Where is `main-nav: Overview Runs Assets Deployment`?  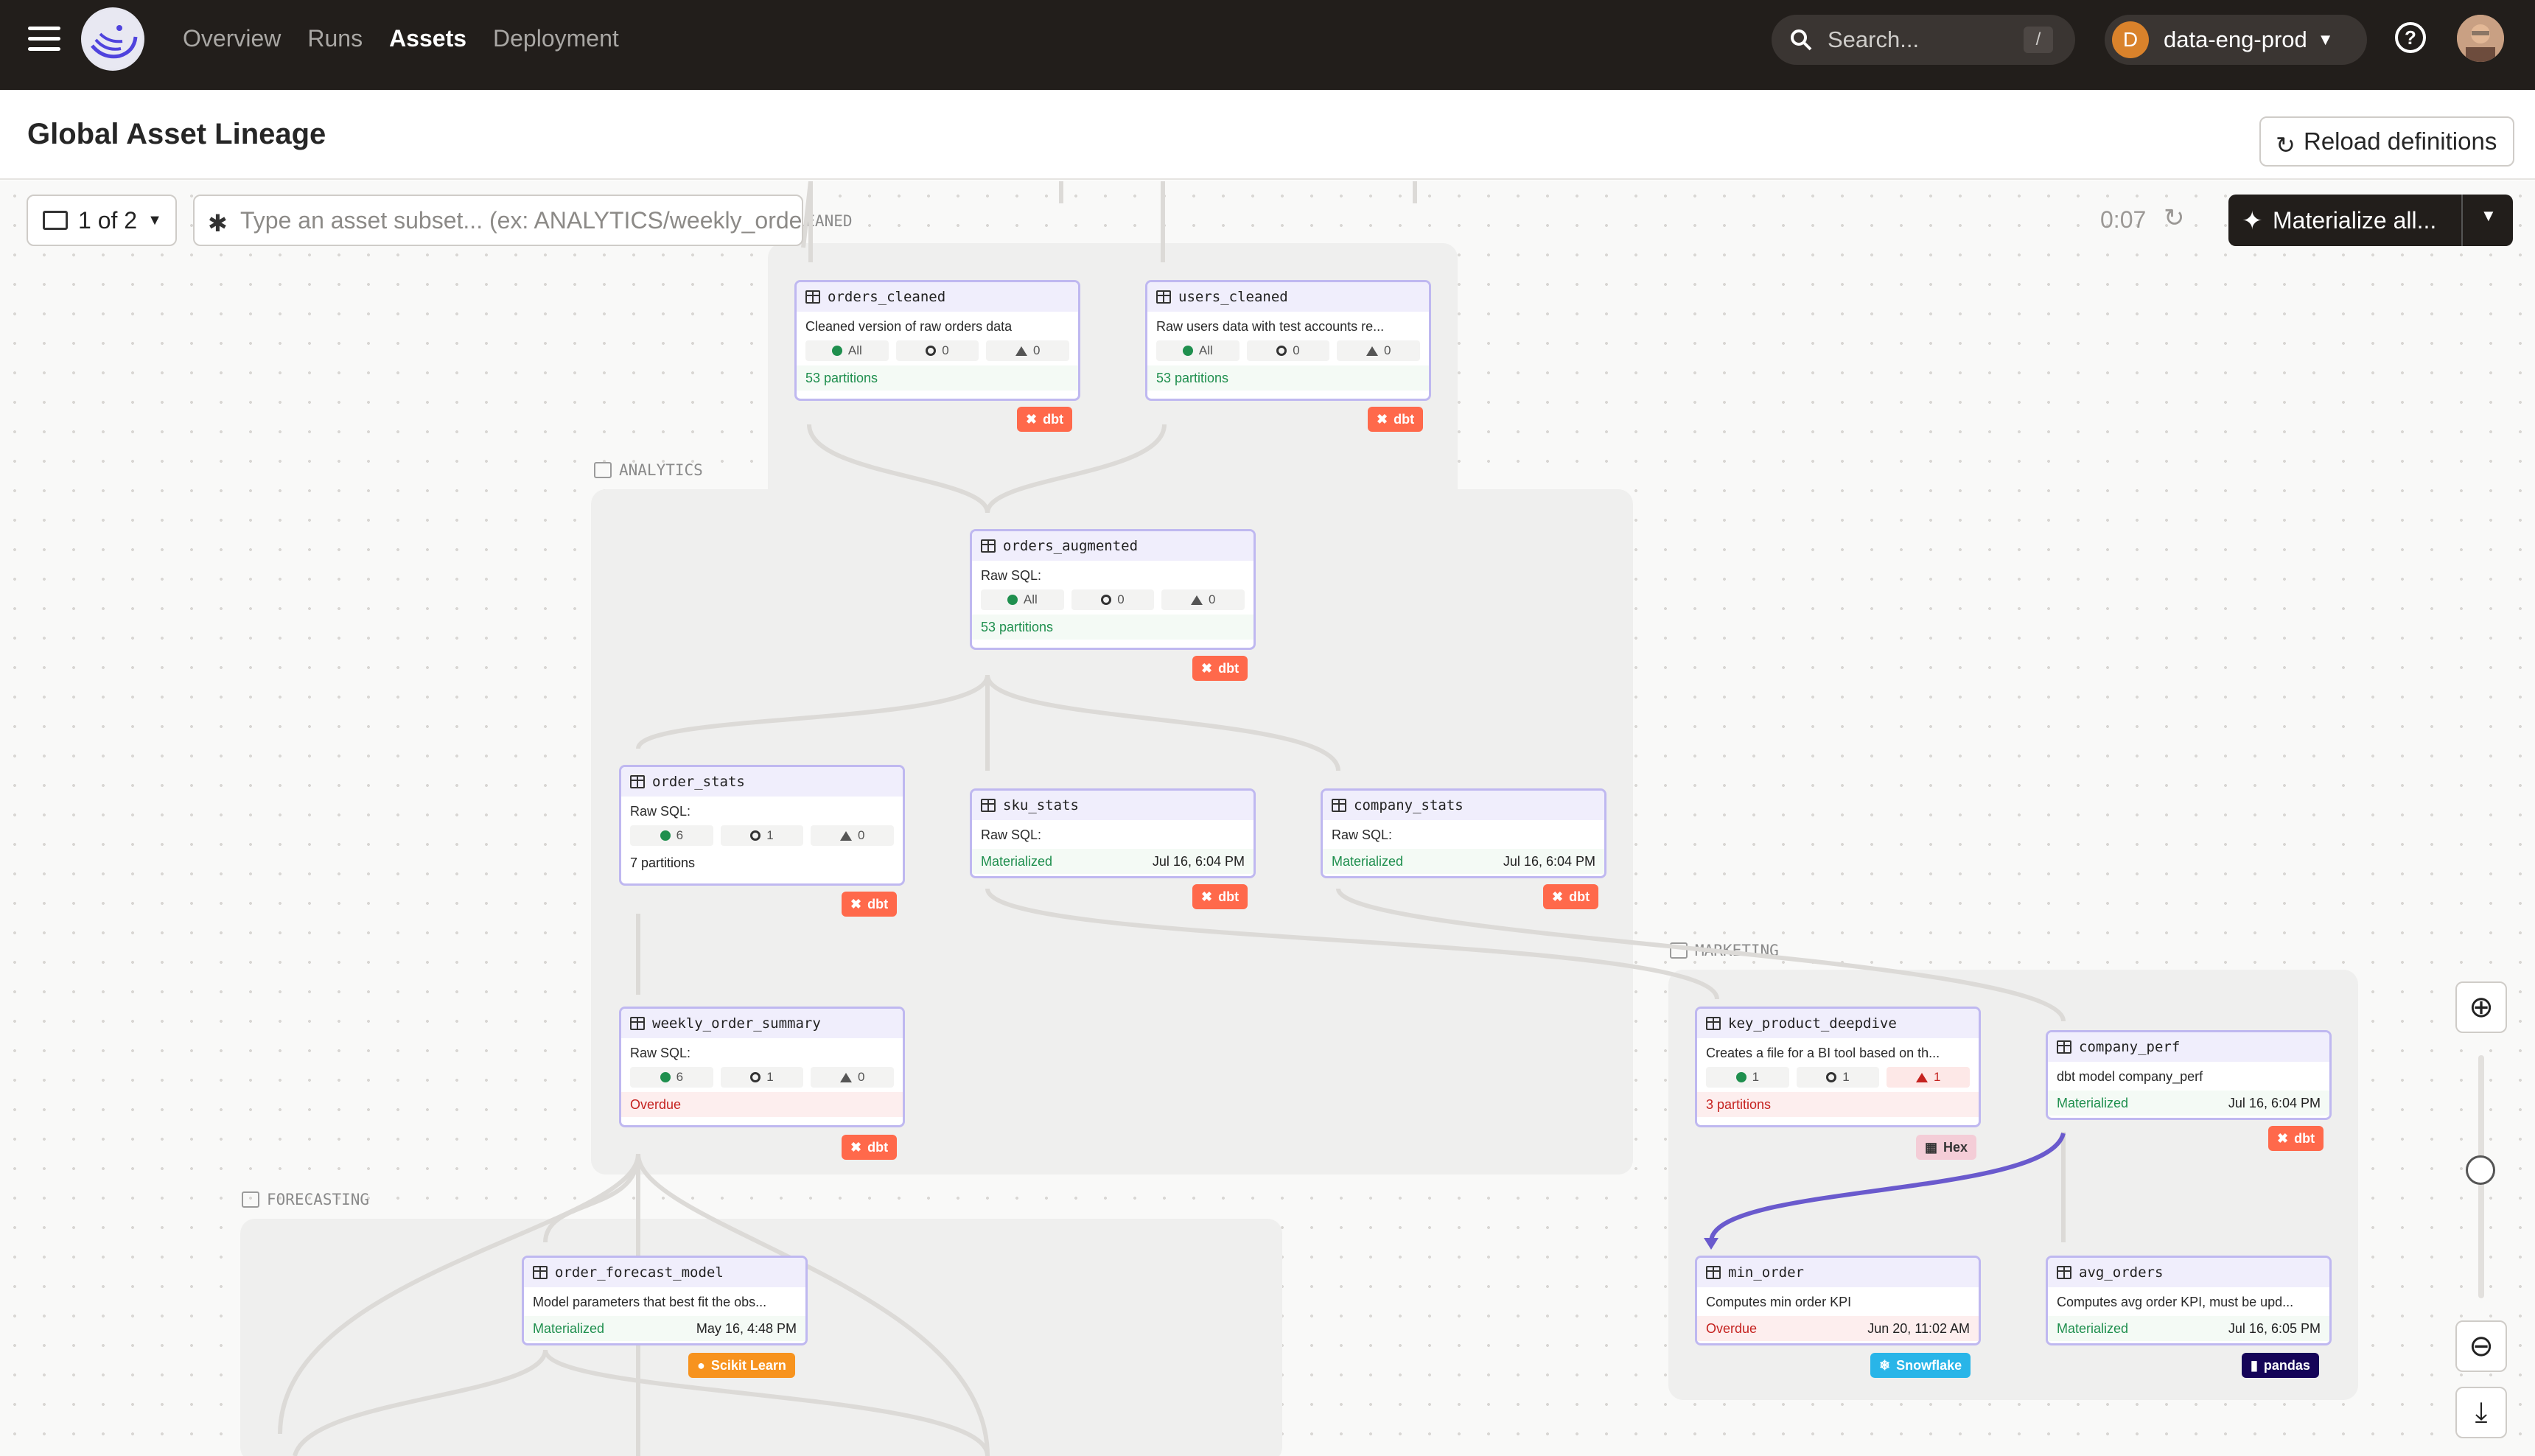
main-nav: Overview Runs Assets Deployment is located at coordinates (401, 38).